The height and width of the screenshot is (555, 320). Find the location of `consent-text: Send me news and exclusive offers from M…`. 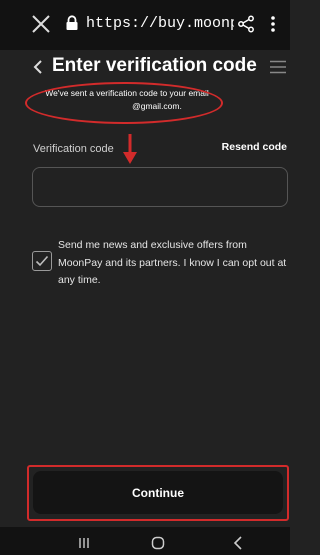

consent-text: Send me news and exclusive offers from M… is located at coordinates (172, 262).